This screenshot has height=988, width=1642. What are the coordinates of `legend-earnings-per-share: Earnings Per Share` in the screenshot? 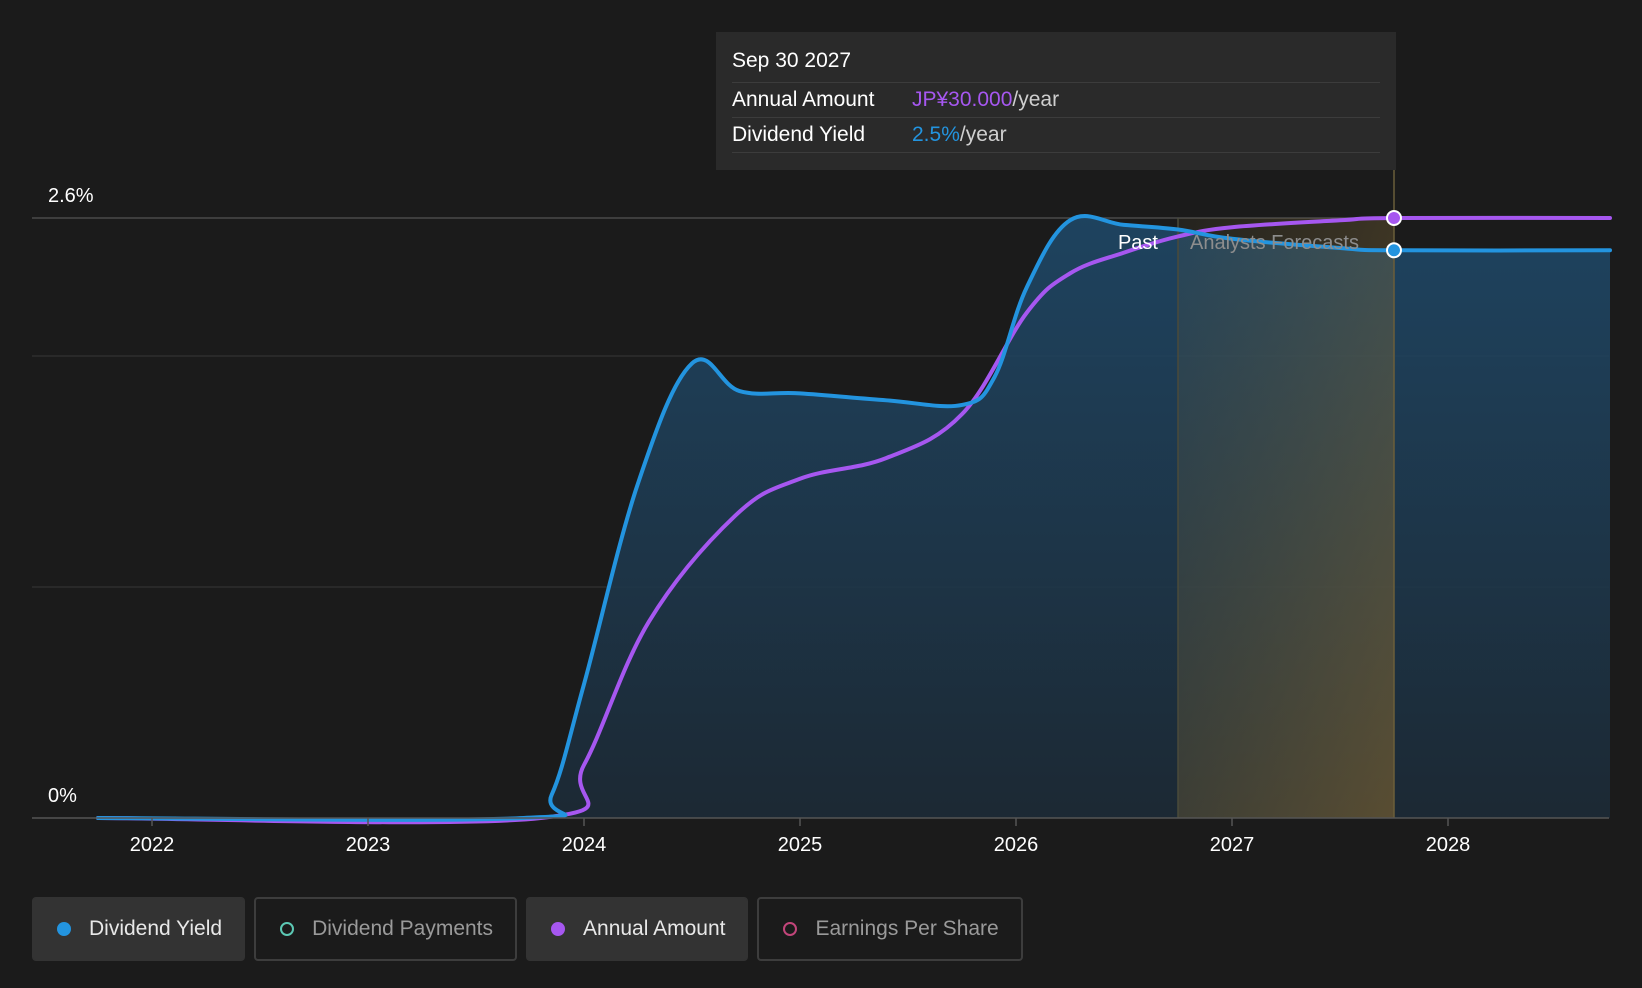 It's located at (890, 929).